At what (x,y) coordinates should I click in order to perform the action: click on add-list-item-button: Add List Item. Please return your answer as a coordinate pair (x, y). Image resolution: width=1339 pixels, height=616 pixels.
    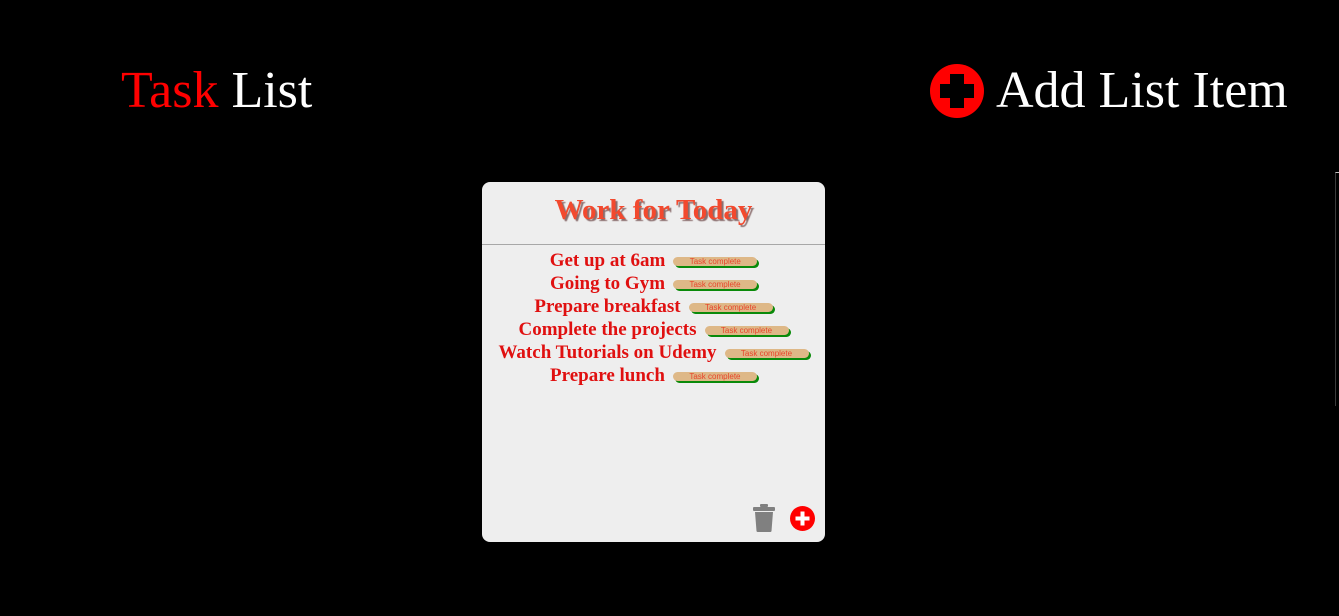
    Looking at the image, I should click on (1109, 91).